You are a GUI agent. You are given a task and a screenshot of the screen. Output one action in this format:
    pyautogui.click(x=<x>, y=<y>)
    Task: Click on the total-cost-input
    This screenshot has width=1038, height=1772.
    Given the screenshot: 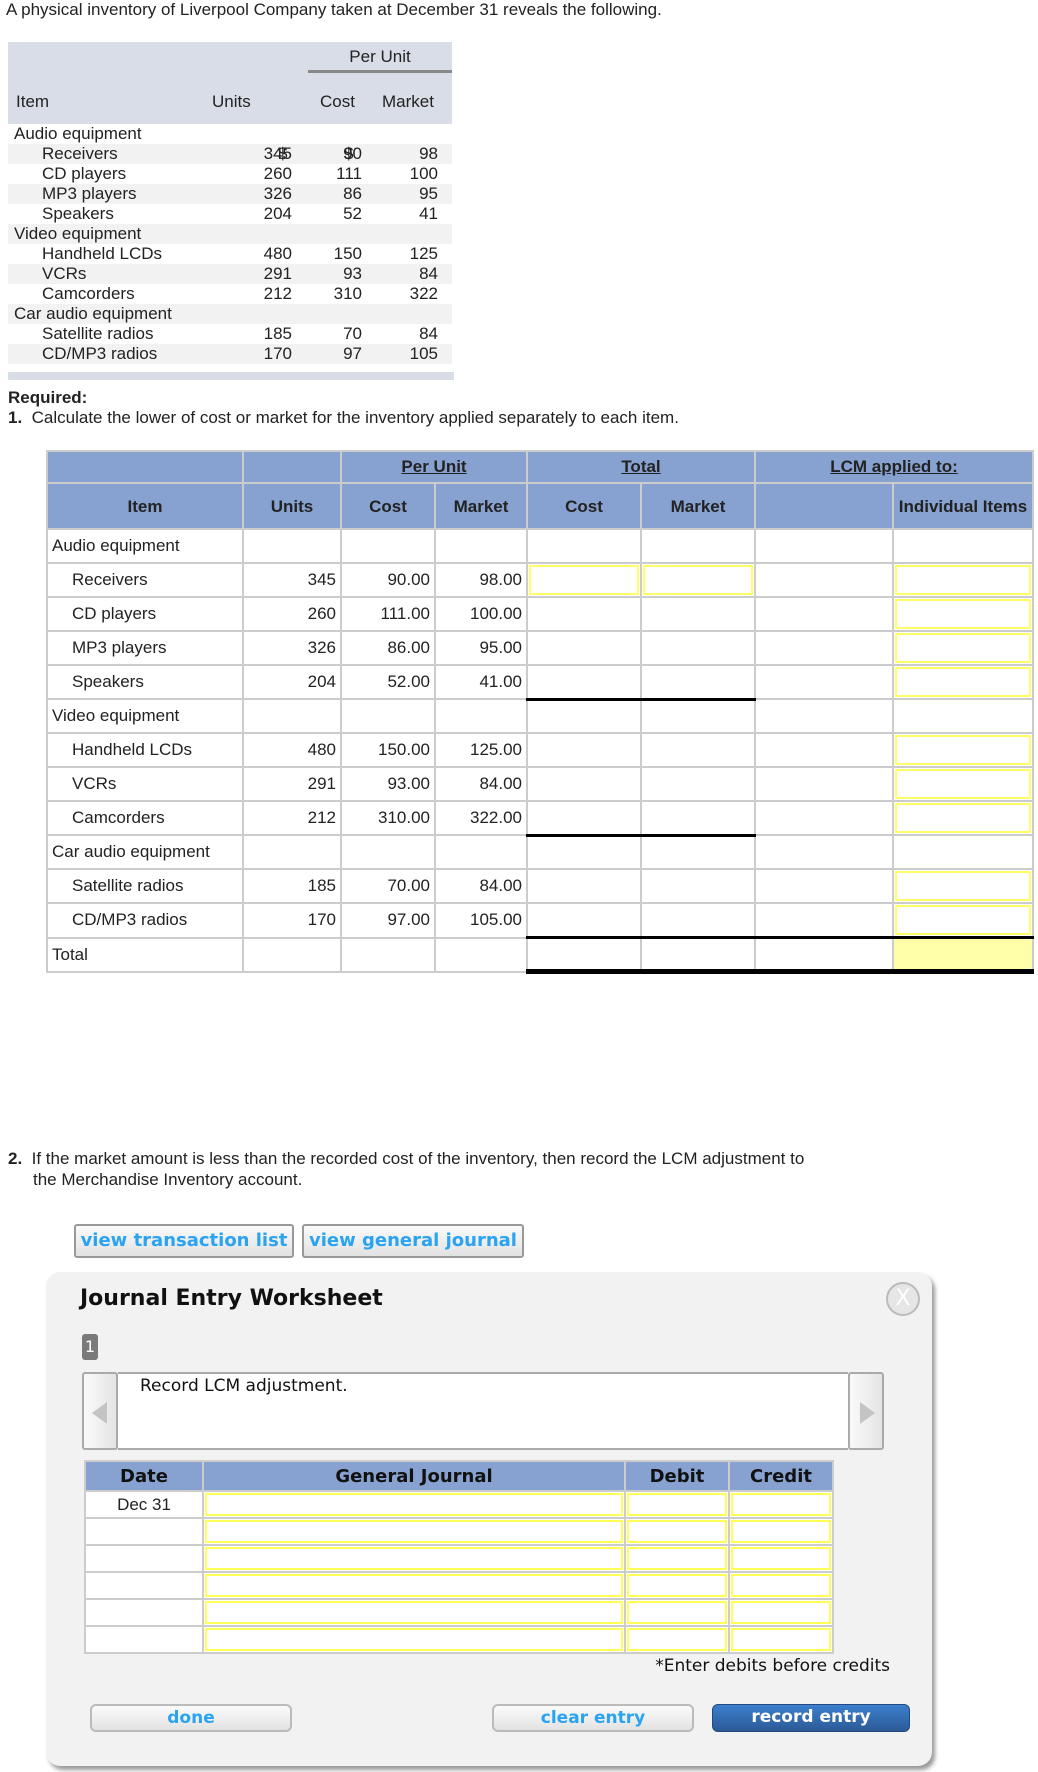 What is the action you would take?
    pyautogui.click(x=584, y=580)
    